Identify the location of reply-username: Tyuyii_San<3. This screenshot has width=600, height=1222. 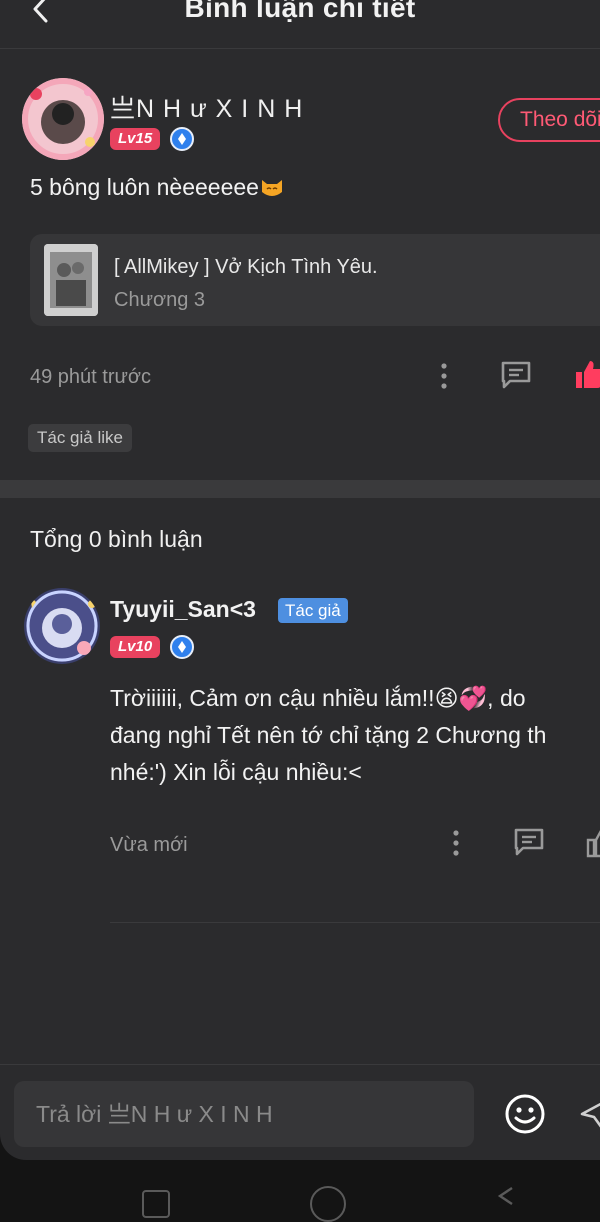
(183, 609).